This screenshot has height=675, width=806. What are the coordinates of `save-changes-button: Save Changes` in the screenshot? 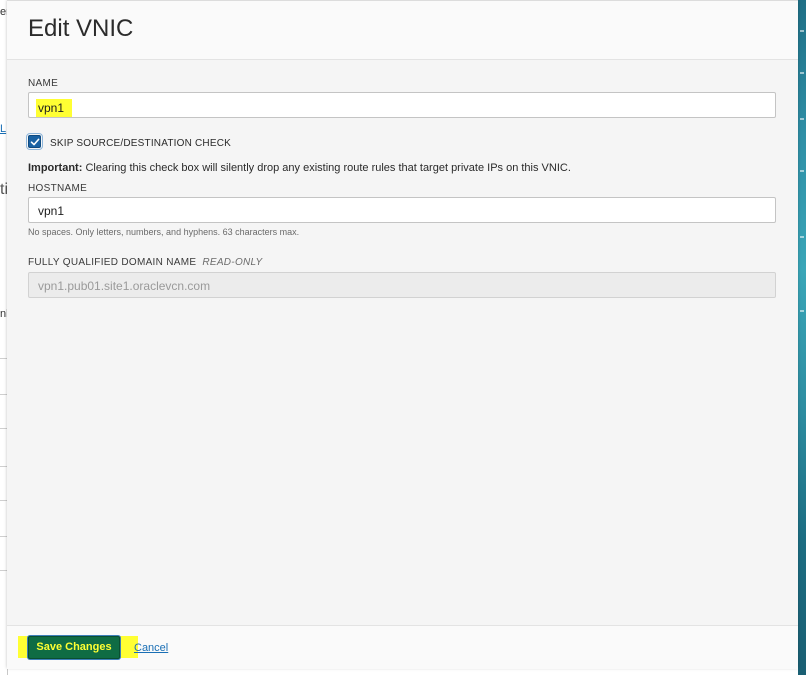 It's located at (74, 647).